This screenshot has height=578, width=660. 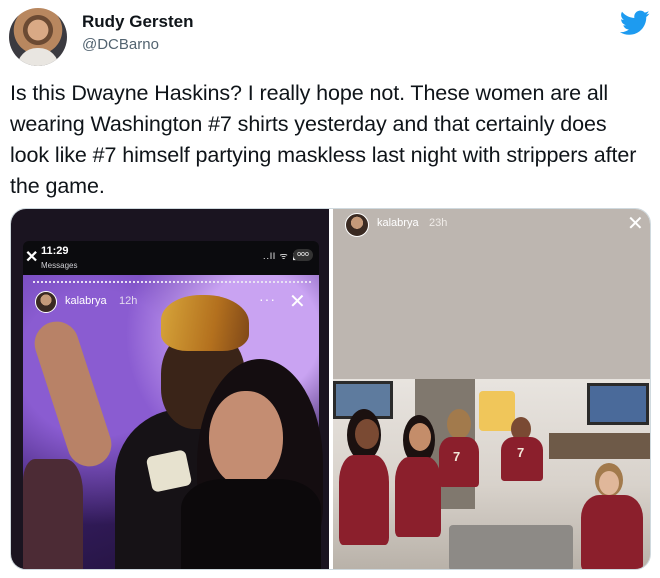 I want to click on avatar, so click(x=38, y=37).